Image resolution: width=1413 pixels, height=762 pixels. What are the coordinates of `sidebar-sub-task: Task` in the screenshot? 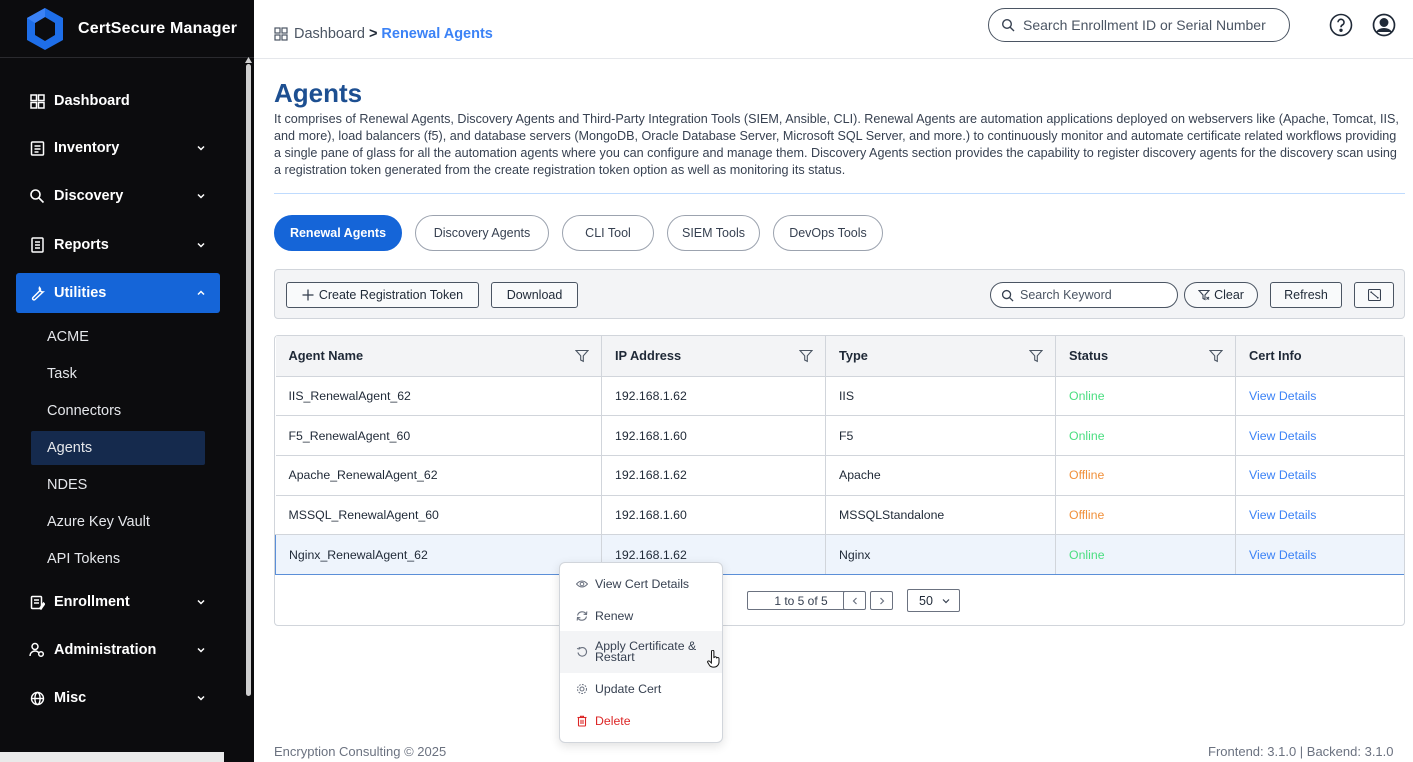 It's located at (118, 374).